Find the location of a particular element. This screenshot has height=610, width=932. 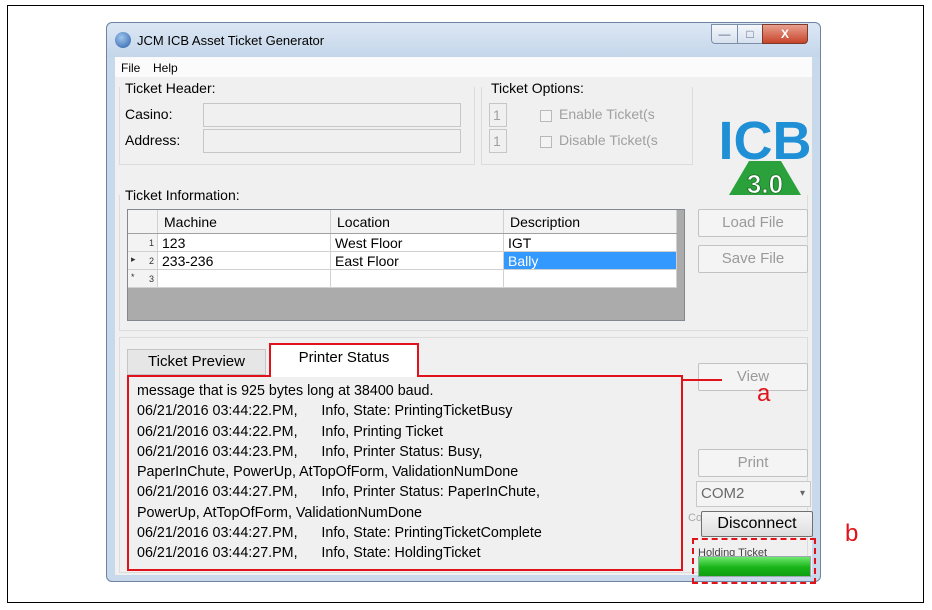

row-header: * 3 is located at coordinates (143, 278).